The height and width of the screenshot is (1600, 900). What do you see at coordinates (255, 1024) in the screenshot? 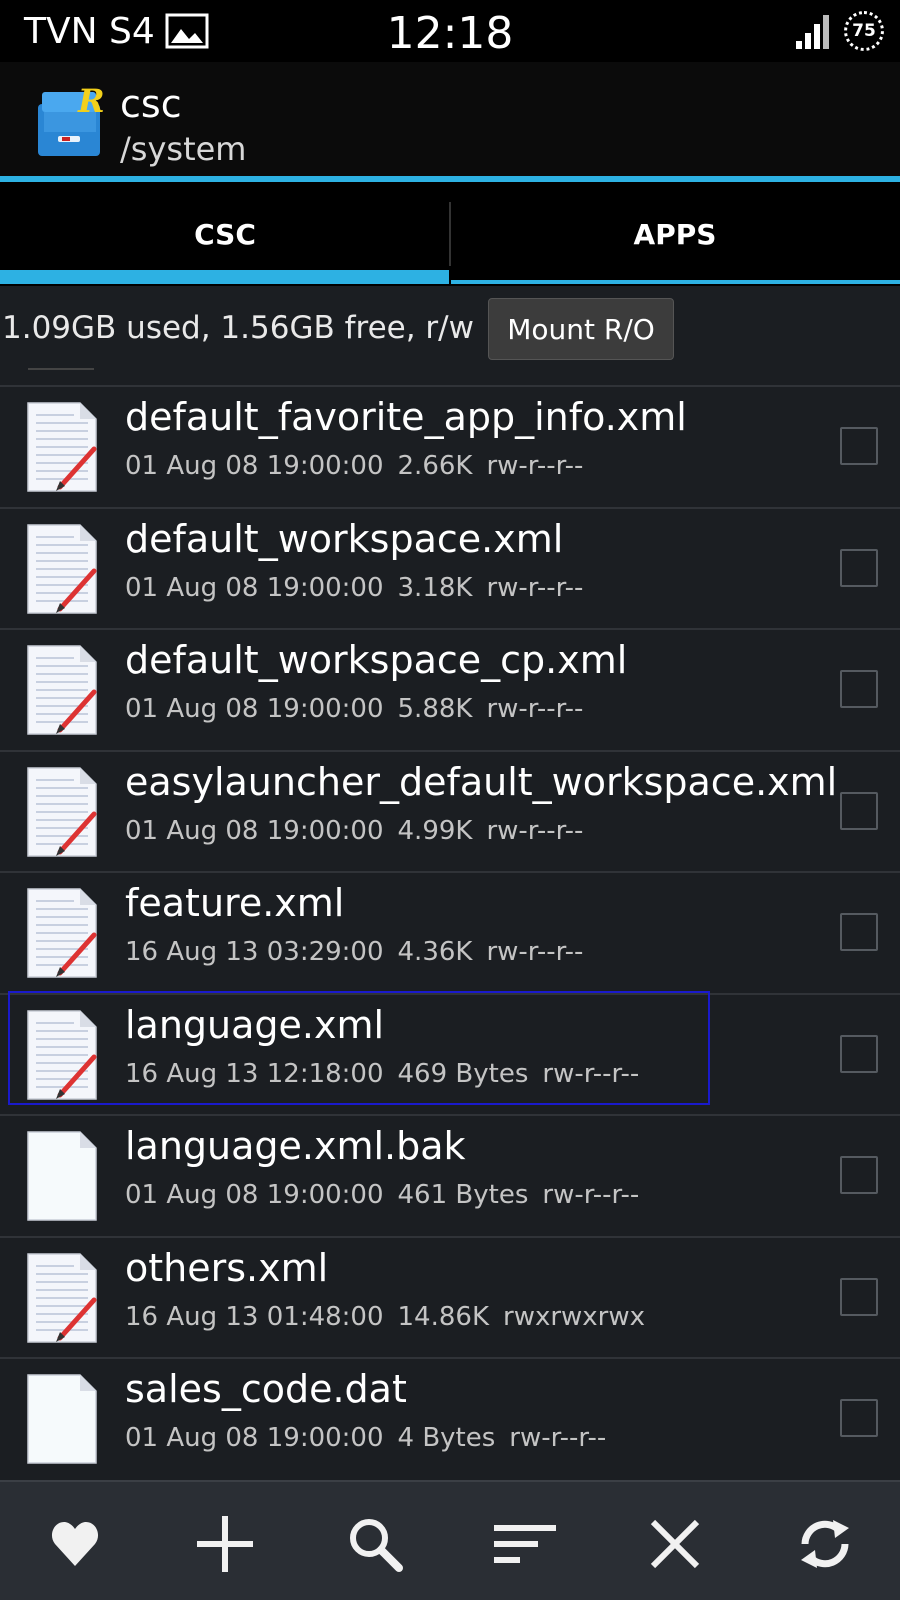
I see `file-name: language.xml` at bounding box center [255, 1024].